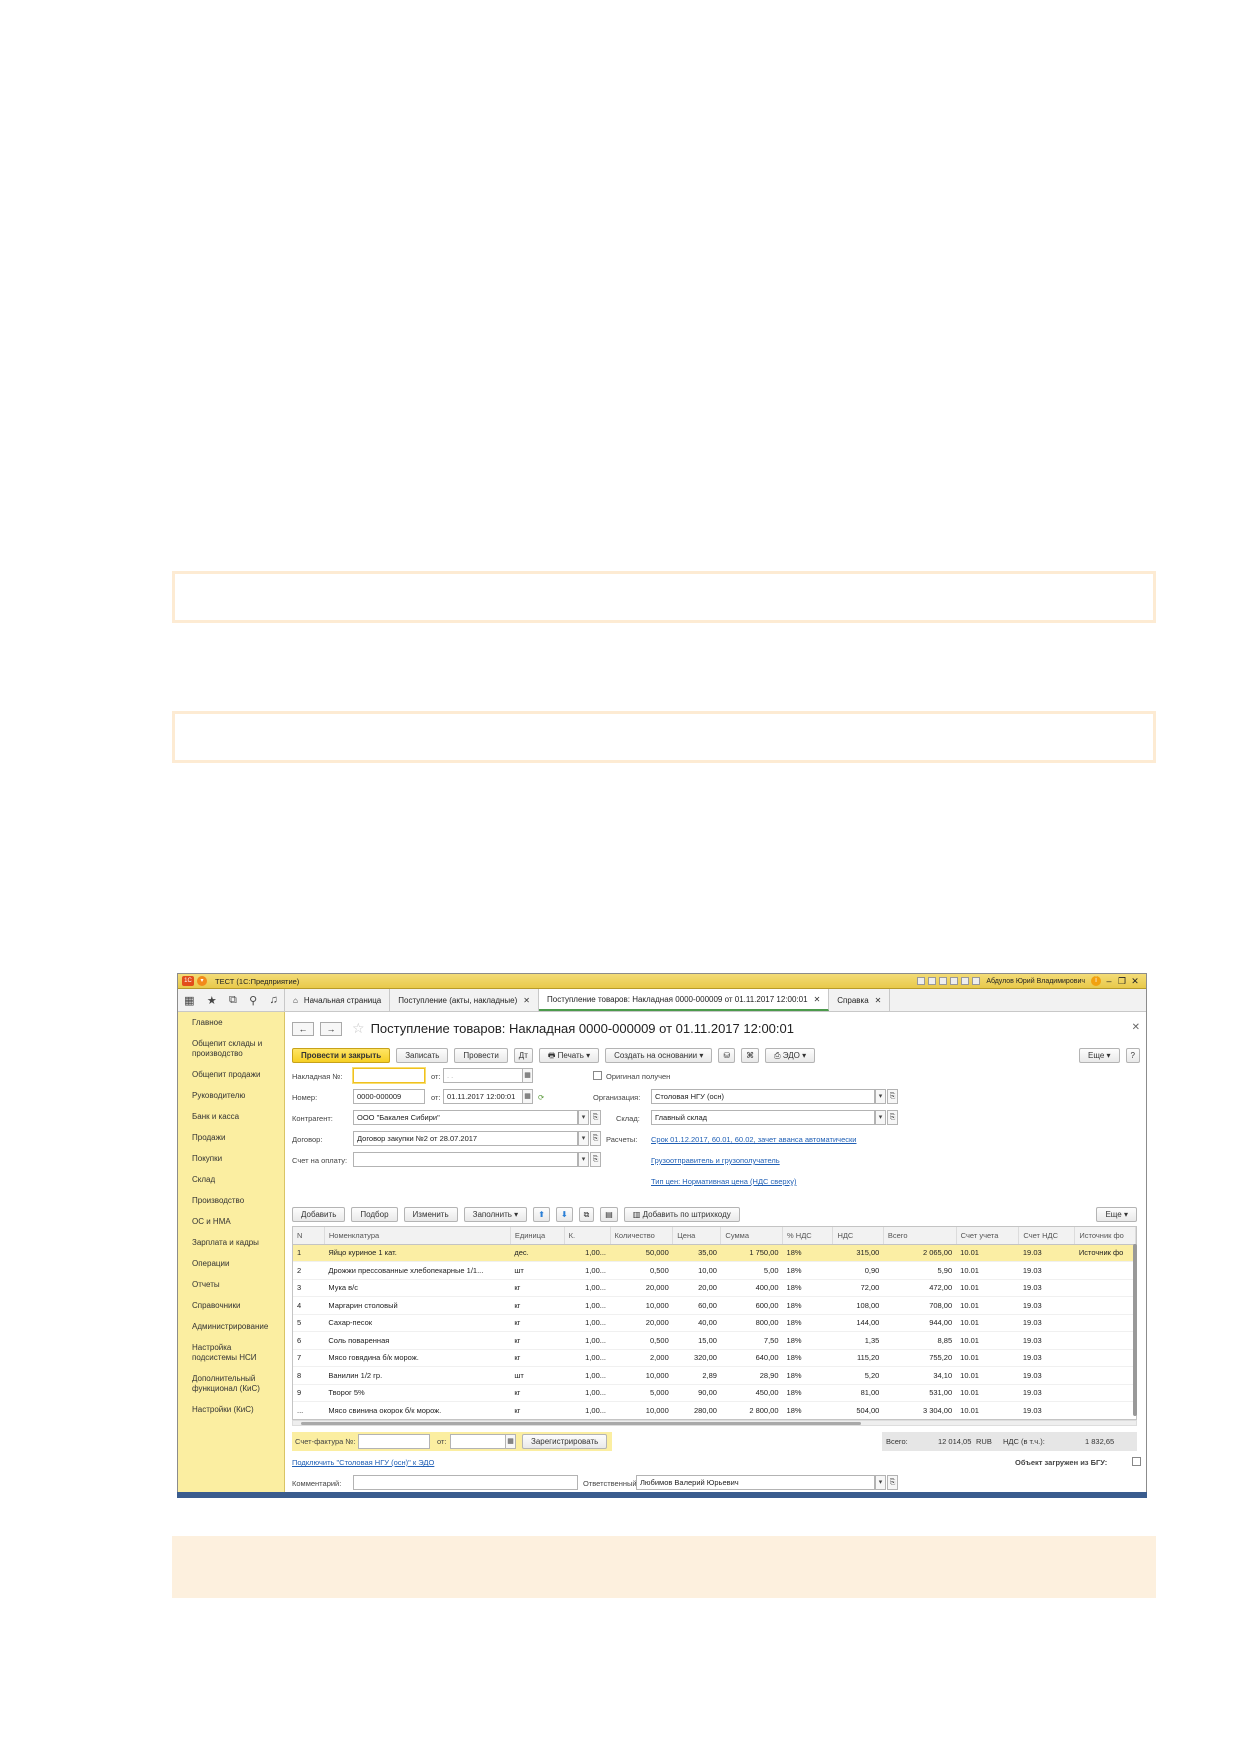  What do you see at coordinates (943, 981) in the screenshot?
I see `save-icon` at bounding box center [943, 981].